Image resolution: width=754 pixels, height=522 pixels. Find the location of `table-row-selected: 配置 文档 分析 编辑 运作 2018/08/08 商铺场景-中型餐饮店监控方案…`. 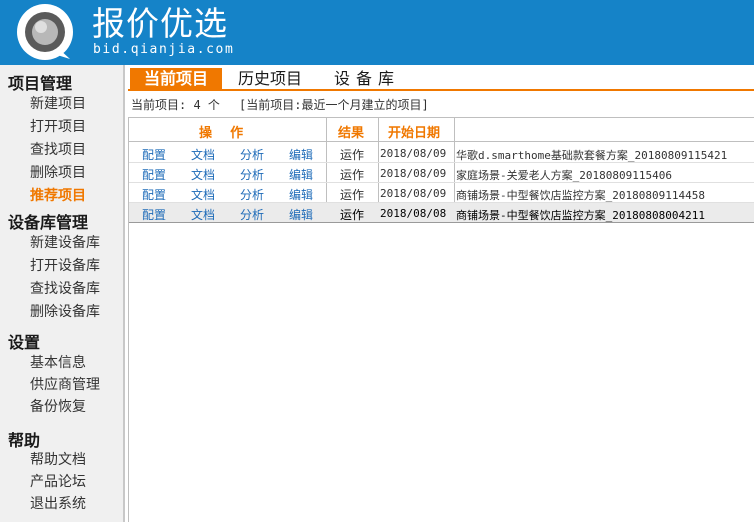

table-row-selected: 配置 文档 分析 编辑 运作 2018/08/08 商铺场景-中型餐饮店监控方案… is located at coordinates (441, 213).